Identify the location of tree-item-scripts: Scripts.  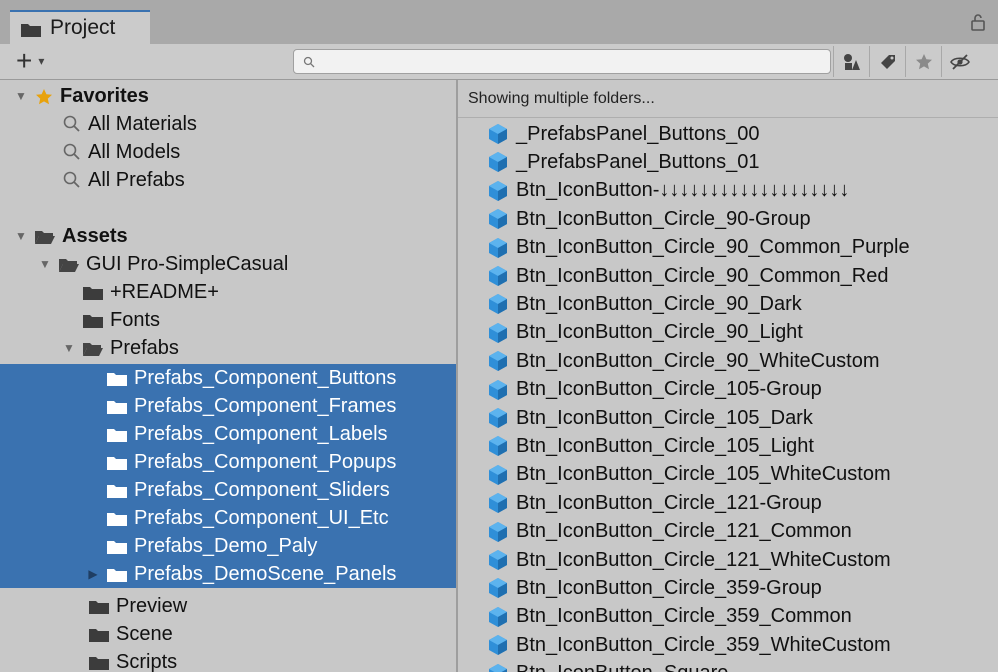
(228, 660).